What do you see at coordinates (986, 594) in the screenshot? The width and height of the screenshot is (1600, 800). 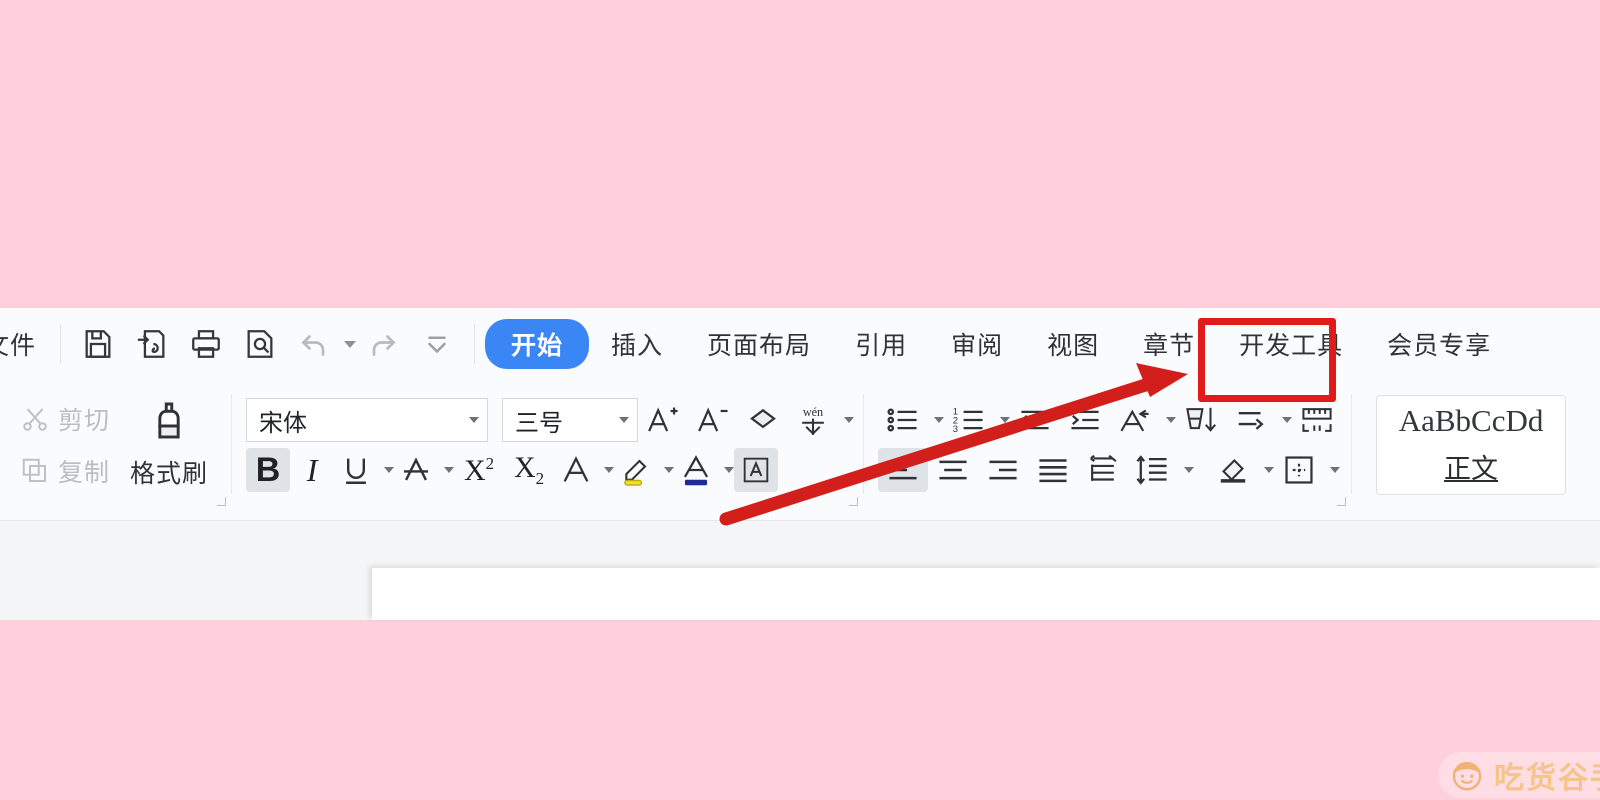 I see `document-page` at bounding box center [986, 594].